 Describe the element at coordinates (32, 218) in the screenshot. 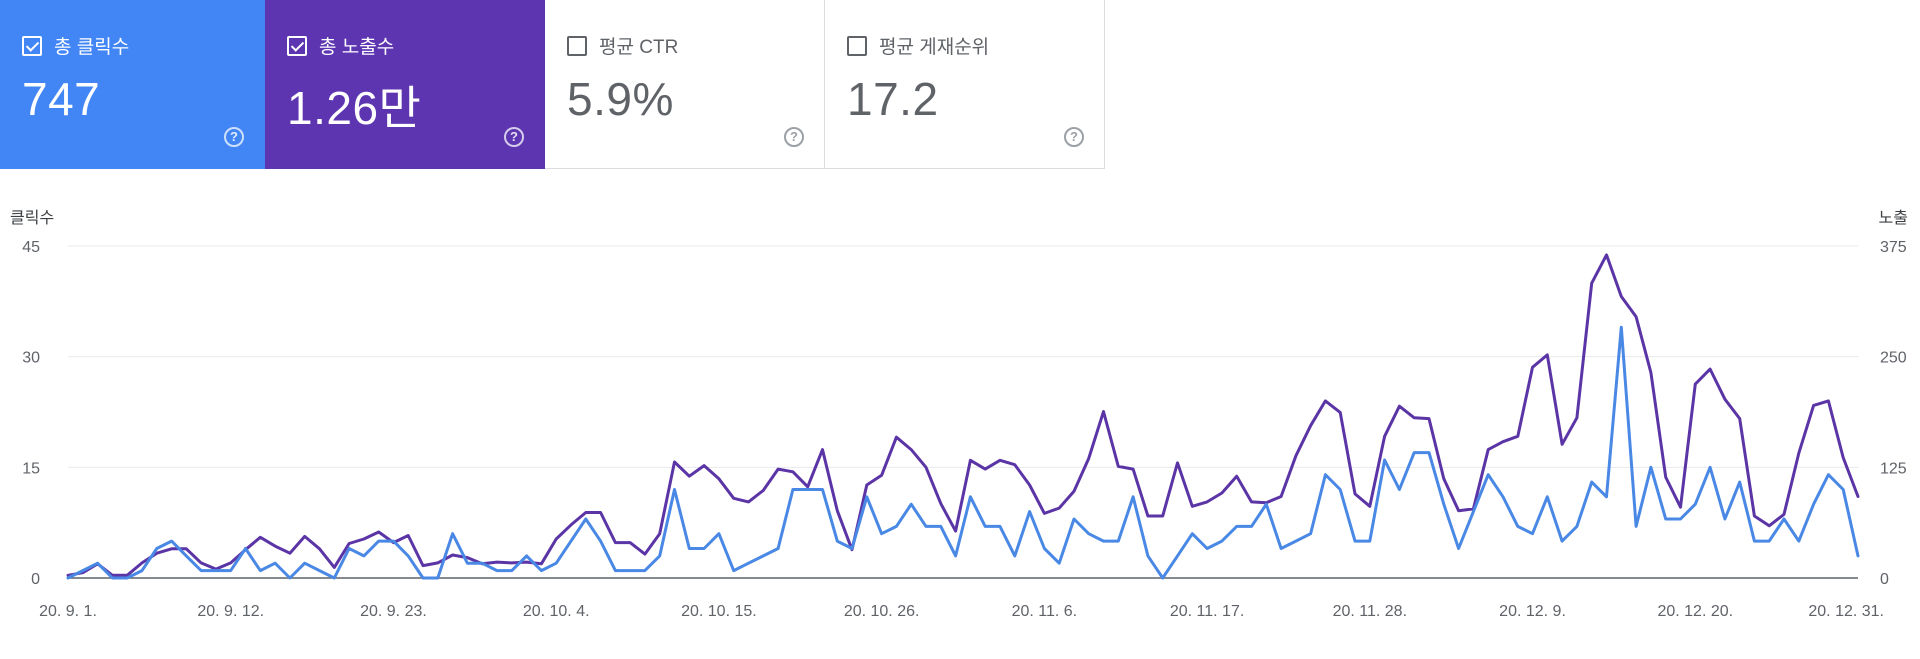

I see `left-axis-title: 클릭수` at that location.